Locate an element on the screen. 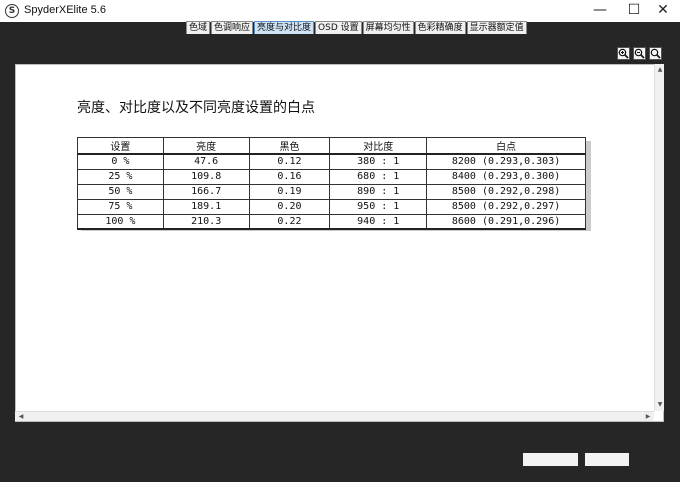  footer-button-secondary is located at coordinates (607, 459).